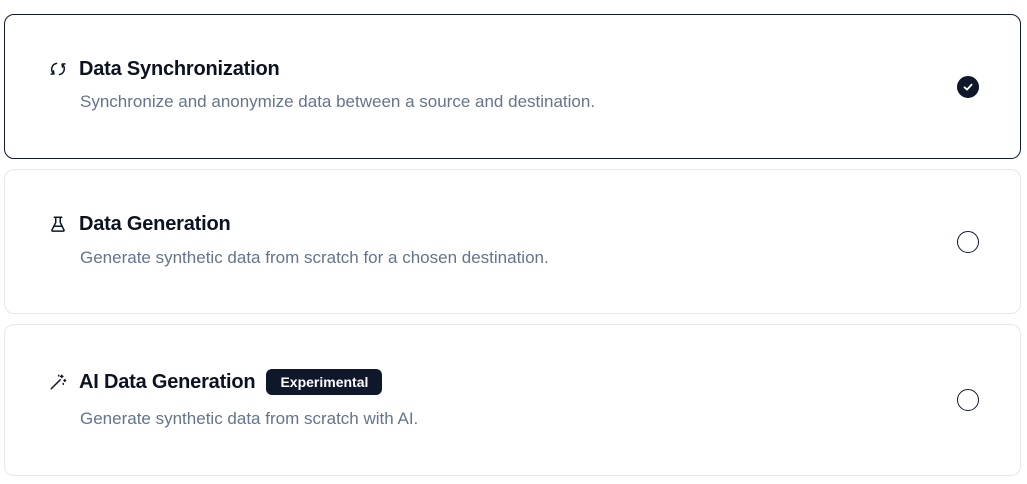  I want to click on option-title: Data Generation, so click(155, 224).